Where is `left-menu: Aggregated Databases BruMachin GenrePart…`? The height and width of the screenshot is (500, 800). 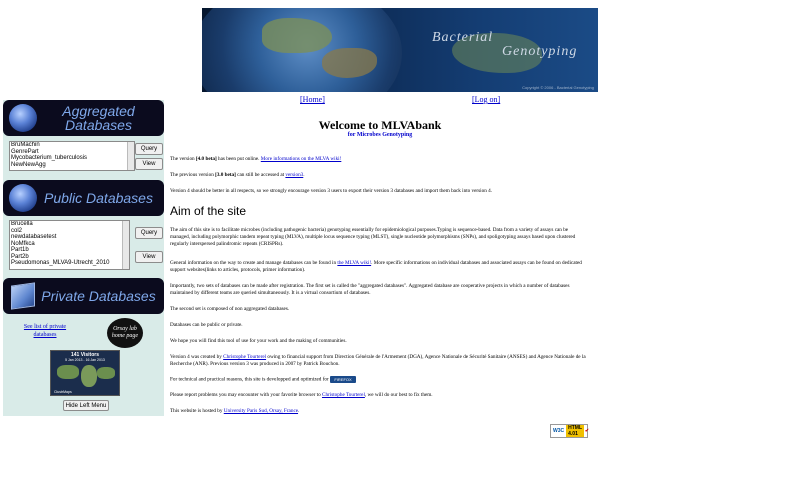 left-menu: Aggregated Databases BruMachin GenrePart… is located at coordinates (83, 258).